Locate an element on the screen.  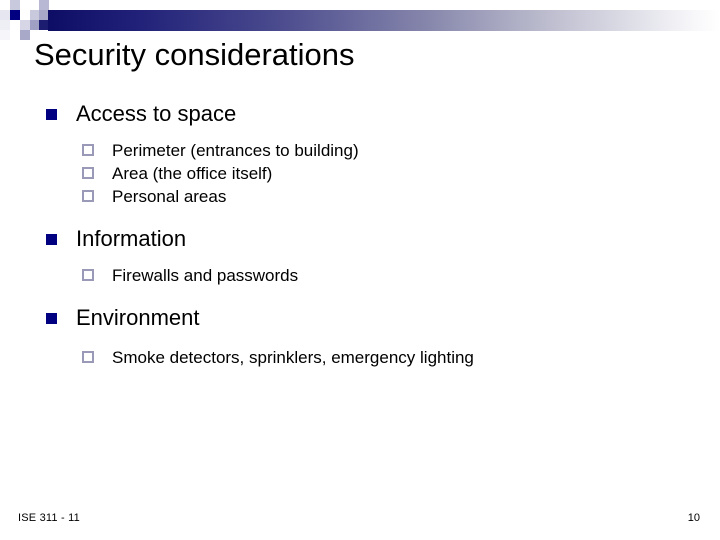
list-item: Area (the office itself) is located at coordinates (360, 173).